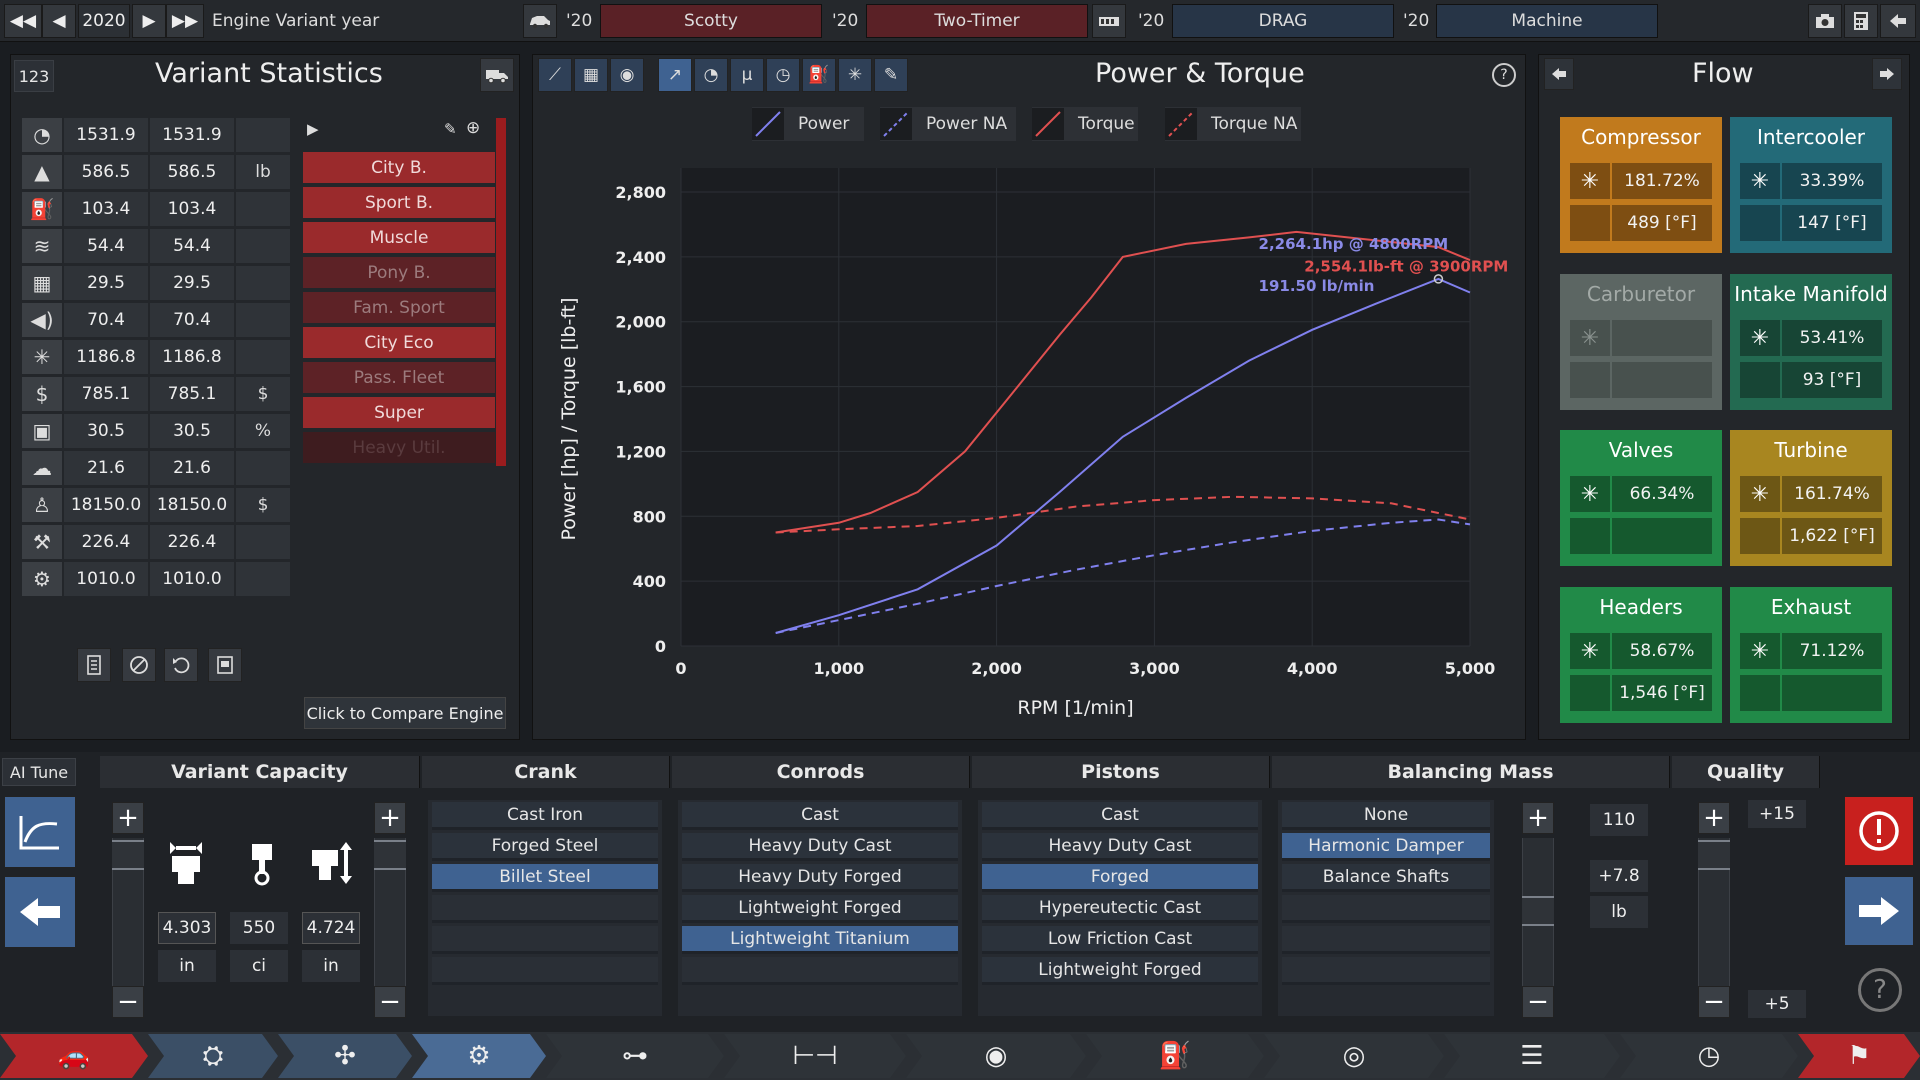  I want to click on back-icon, so click(1898, 21).